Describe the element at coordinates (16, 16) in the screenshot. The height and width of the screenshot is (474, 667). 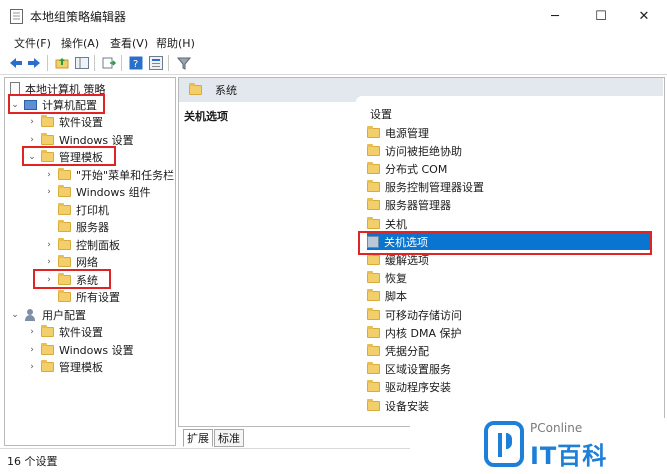
I see `app-icon` at that location.